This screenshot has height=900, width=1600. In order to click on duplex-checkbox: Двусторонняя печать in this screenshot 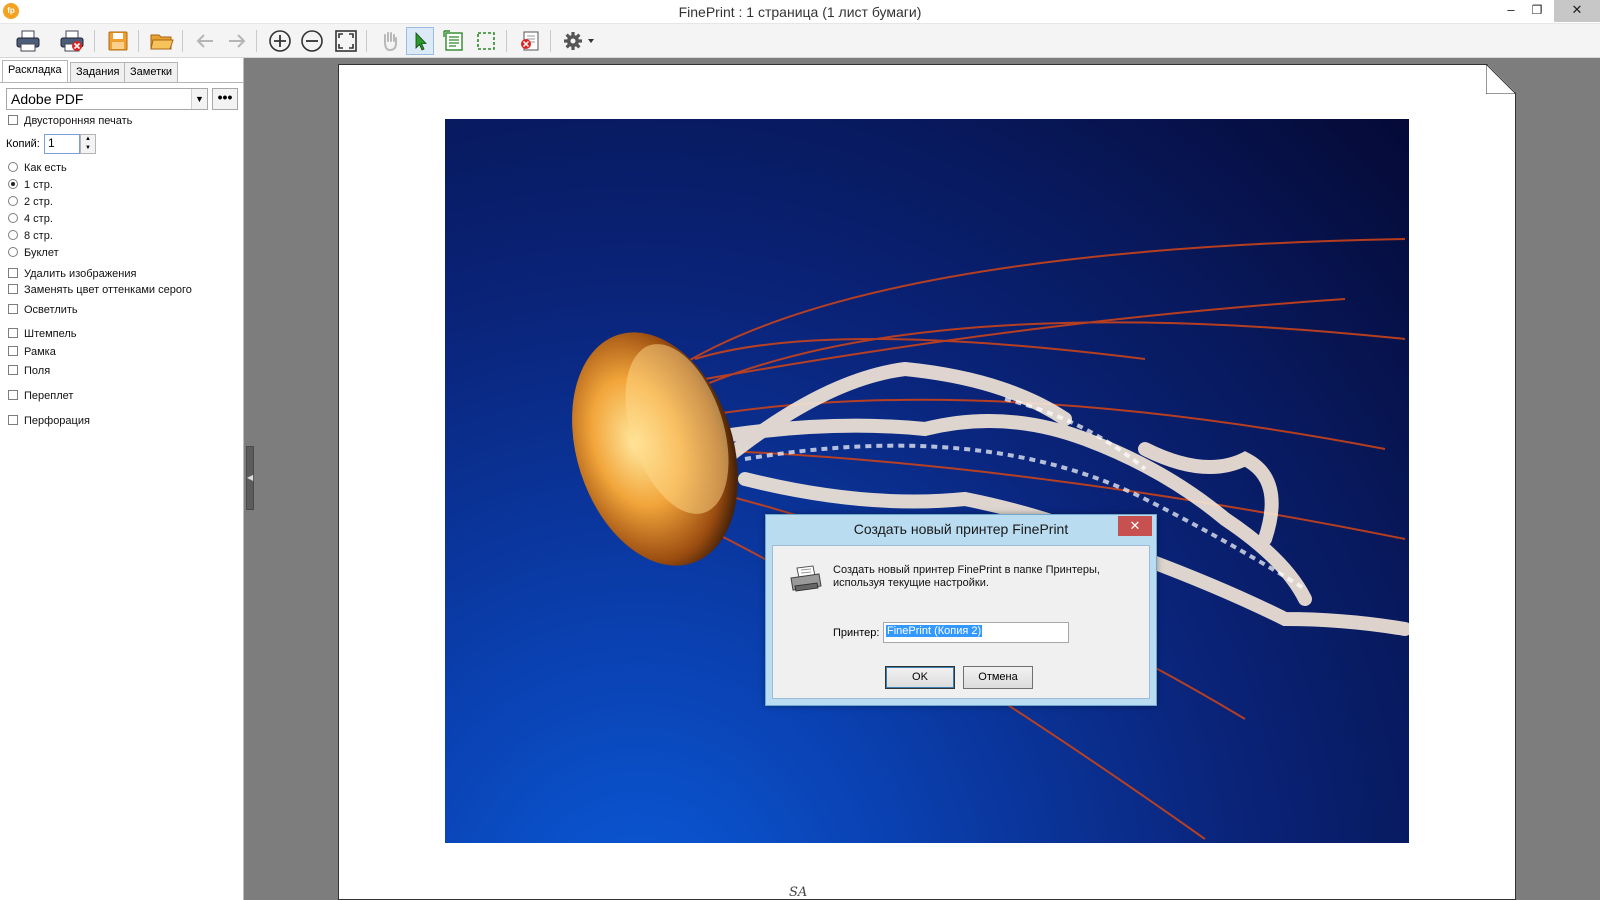, I will do `click(70, 121)`.